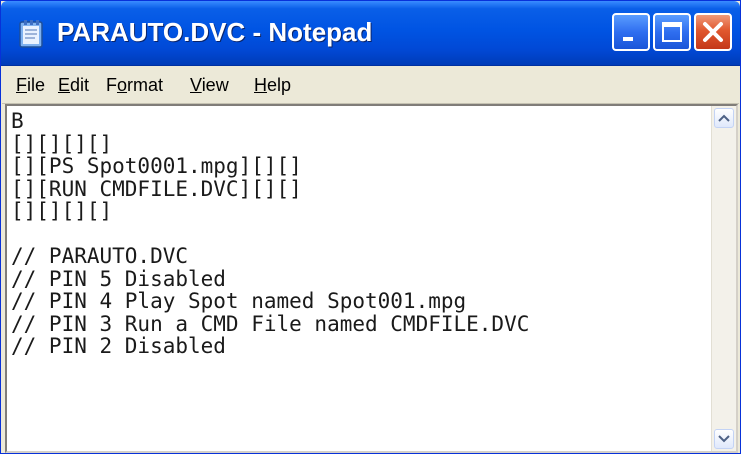 The image size is (741, 454). What do you see at coordinates (215, 85) in the screenshot?
I see `menu-view-label: iew` at bounding box center [215, 85].